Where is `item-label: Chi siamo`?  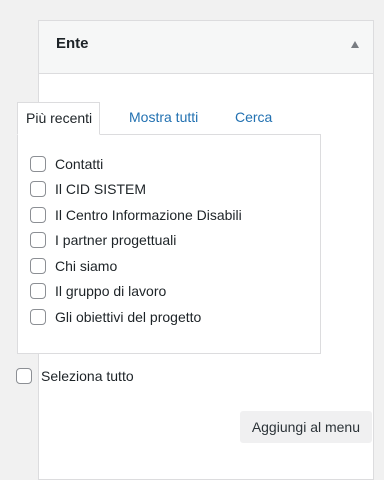 item-label: Chi siamo is located at coordinates (86, 265).